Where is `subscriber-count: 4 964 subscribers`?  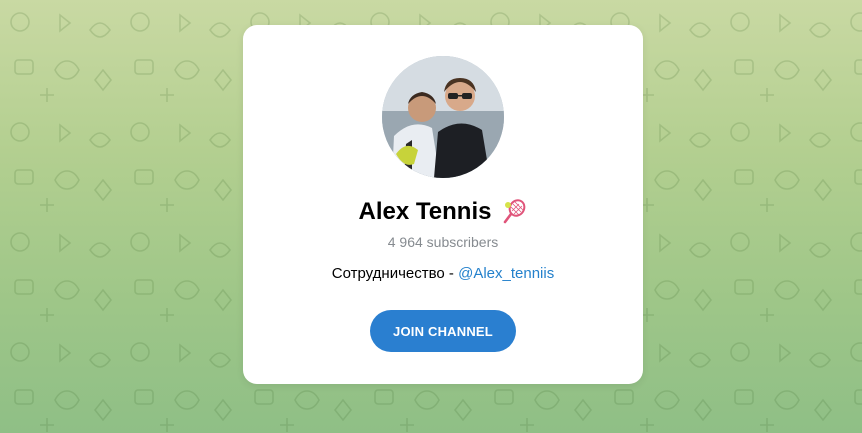
subscriber-count: 4 964 subscribers is located at coordinates (443, 242).